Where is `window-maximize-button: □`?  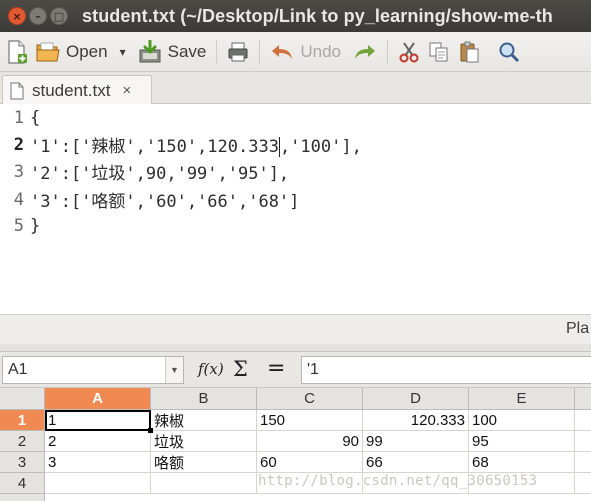
window-maximize-button: □ is located at coordinates (59, 16).